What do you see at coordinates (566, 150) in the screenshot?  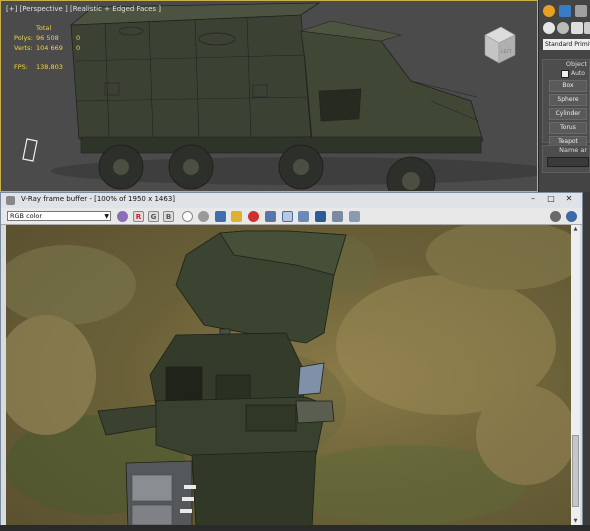 I see `name-color-title: Name ar` at bounding box center [566, 150].